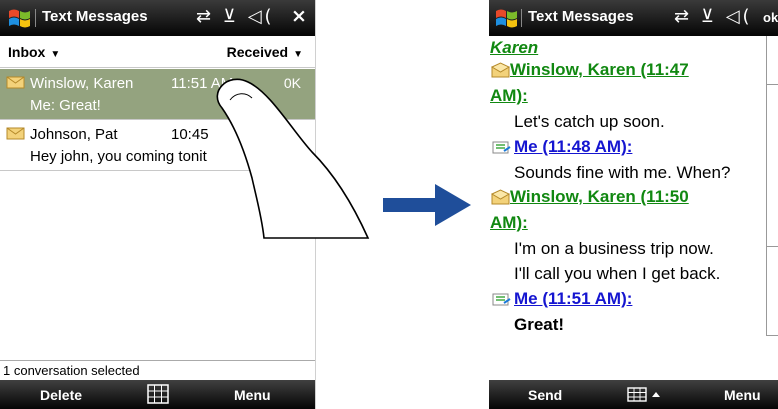 The width and height of the screenshot is (778, 409). What do you see at coordinates (74, 134) in the screenshot?
I see `sender-name: Johnson, Pat` at bounding box center [74, 134].